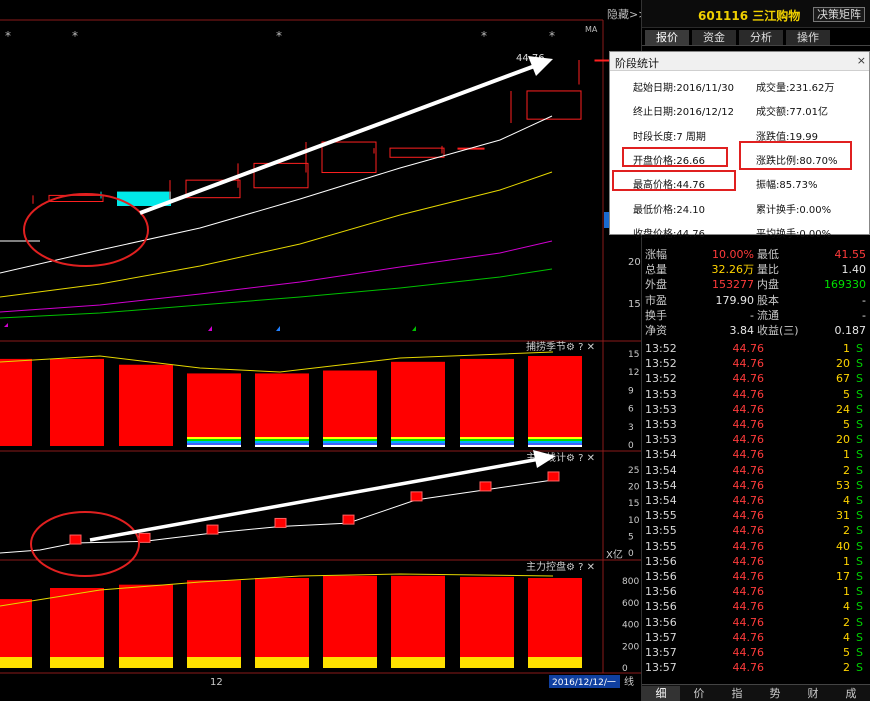 This screenshot has width=870, height=701. I want to click on stat-label: 净资, so click(656, 330).